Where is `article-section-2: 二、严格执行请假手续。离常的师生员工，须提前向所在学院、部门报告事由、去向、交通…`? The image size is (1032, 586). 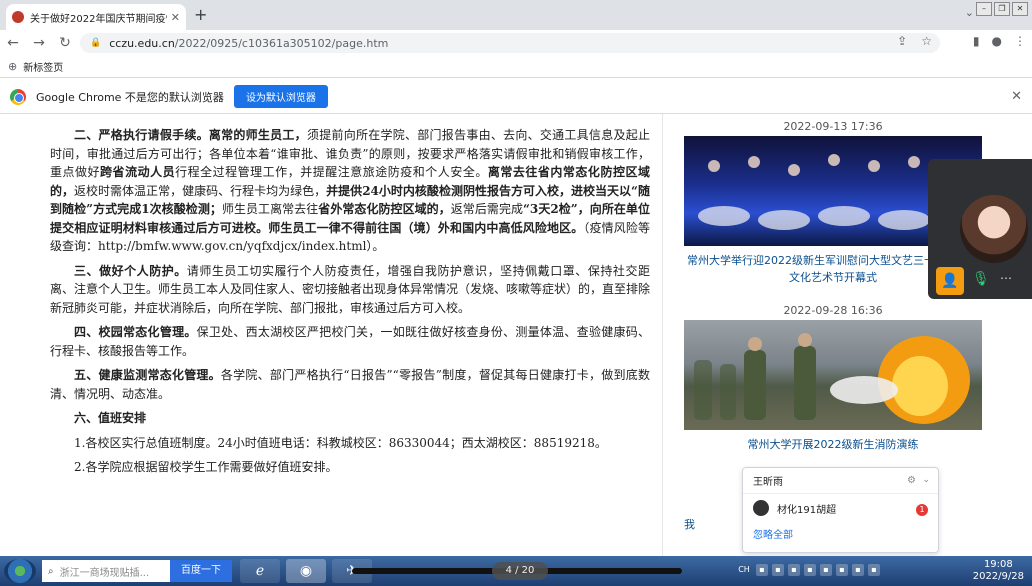 article-section-2: 二、严格执行请假手续。离常的师生员工，须提前向所在学院、部门报告事由、去向、交通… is located at coordinates (350, 191).